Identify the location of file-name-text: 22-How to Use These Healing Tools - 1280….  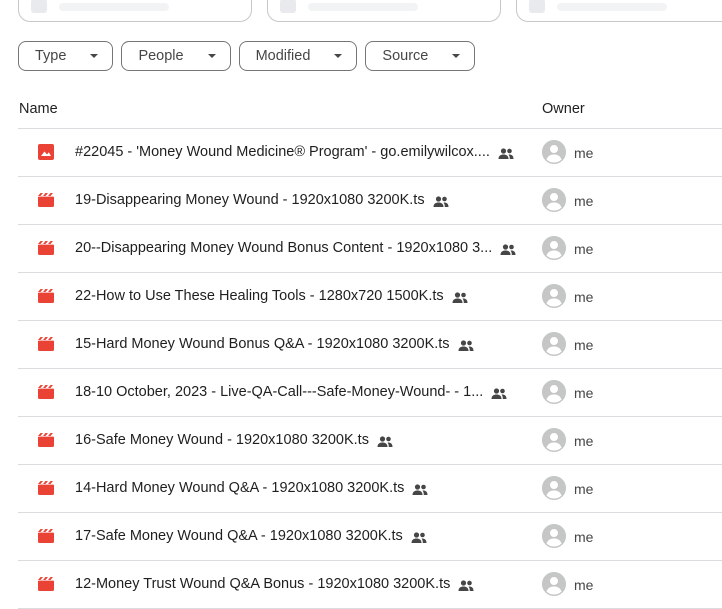
(259, 296).